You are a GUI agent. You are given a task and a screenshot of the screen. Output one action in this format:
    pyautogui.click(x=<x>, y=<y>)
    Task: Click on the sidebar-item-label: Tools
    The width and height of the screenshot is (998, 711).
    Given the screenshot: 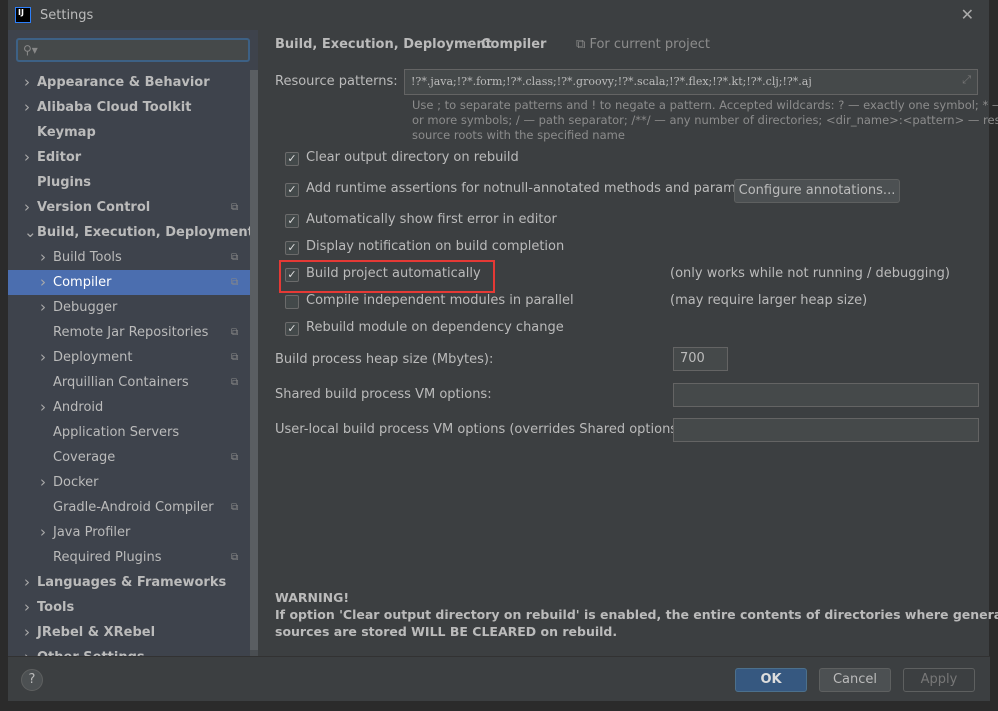 What is the action you would take?
    pyautogui.click(x=56, y=607)
    